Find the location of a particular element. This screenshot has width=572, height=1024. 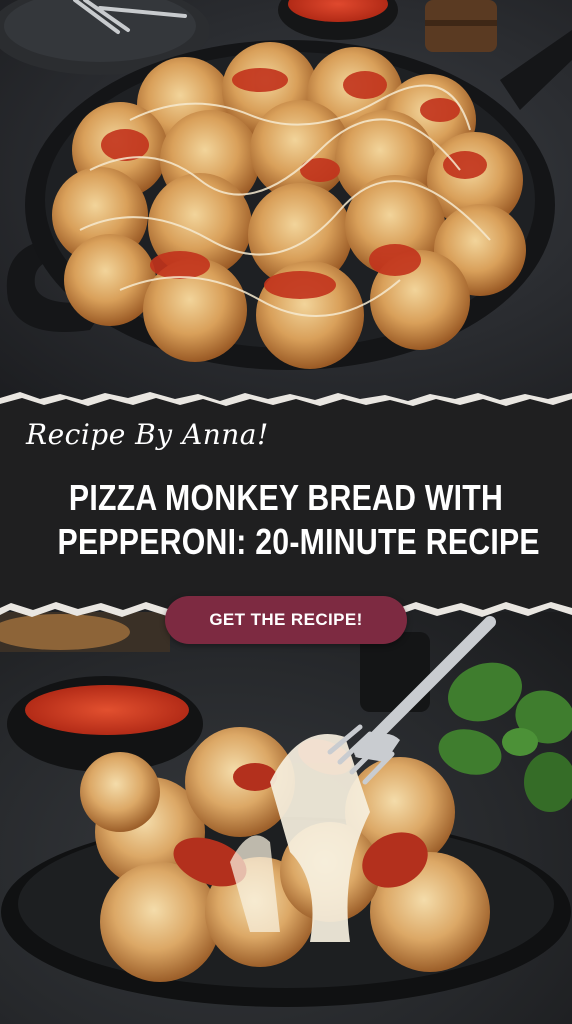

get-recipe-button: GET THE RECIPE! is located at coordinates (286, 620).